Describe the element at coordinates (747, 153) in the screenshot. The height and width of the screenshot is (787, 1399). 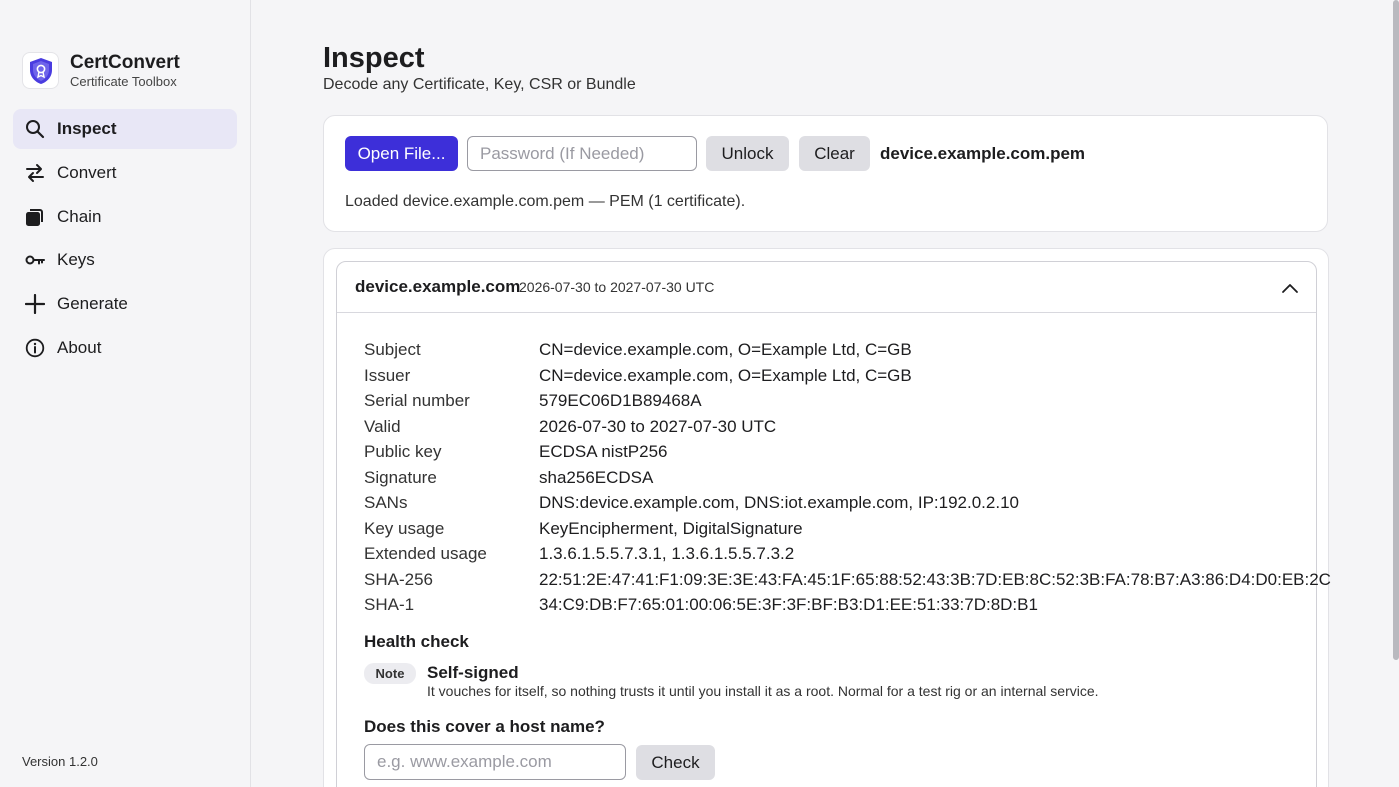
I see `unlock-button: Unlock` at that location.